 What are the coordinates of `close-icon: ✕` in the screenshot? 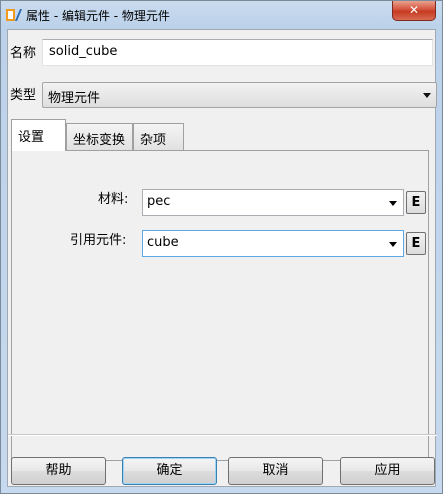 It's located at (414, 10).